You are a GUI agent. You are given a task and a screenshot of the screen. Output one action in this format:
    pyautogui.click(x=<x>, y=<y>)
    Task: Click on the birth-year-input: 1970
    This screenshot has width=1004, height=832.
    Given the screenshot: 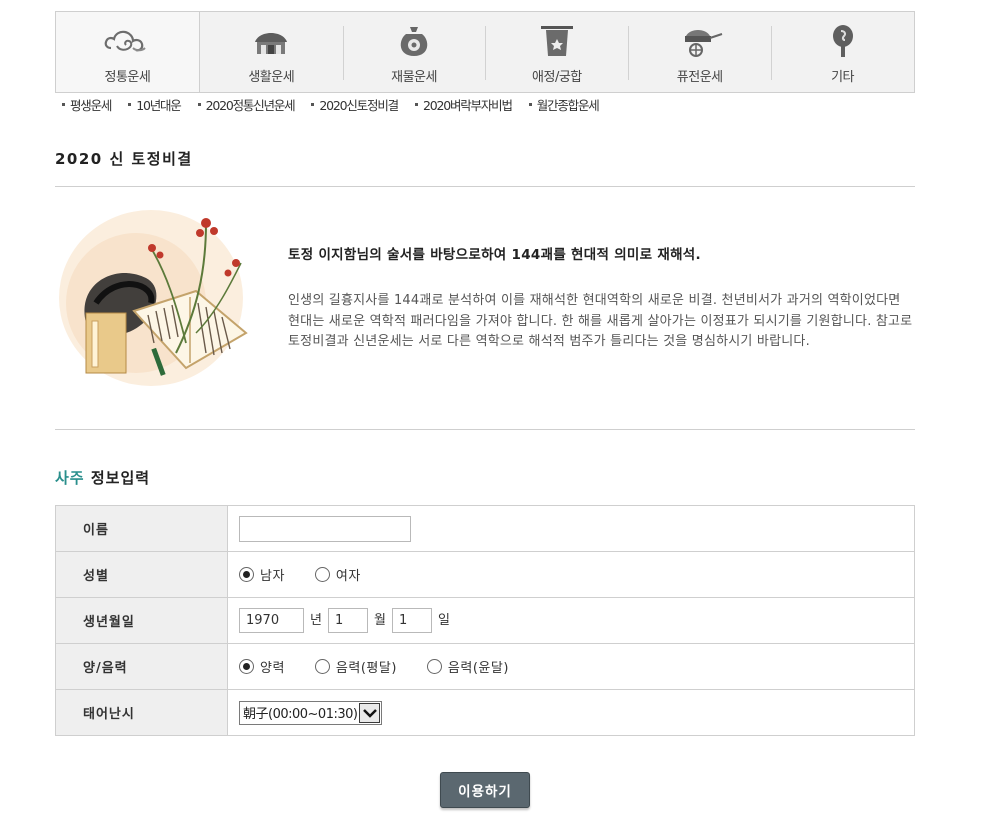 What is the action you would take?
    pyautogui.click(x=271, y=620)
    